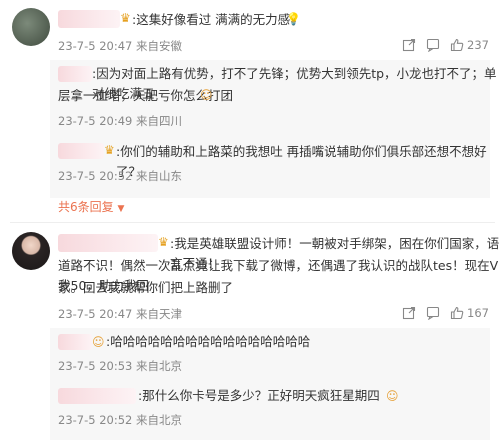  What do you see at coordinates (120, 46) in the screenshot?
I see `comment-meta: 23-7-5 20:47 来自安徽` at bounding box center [120, 46].